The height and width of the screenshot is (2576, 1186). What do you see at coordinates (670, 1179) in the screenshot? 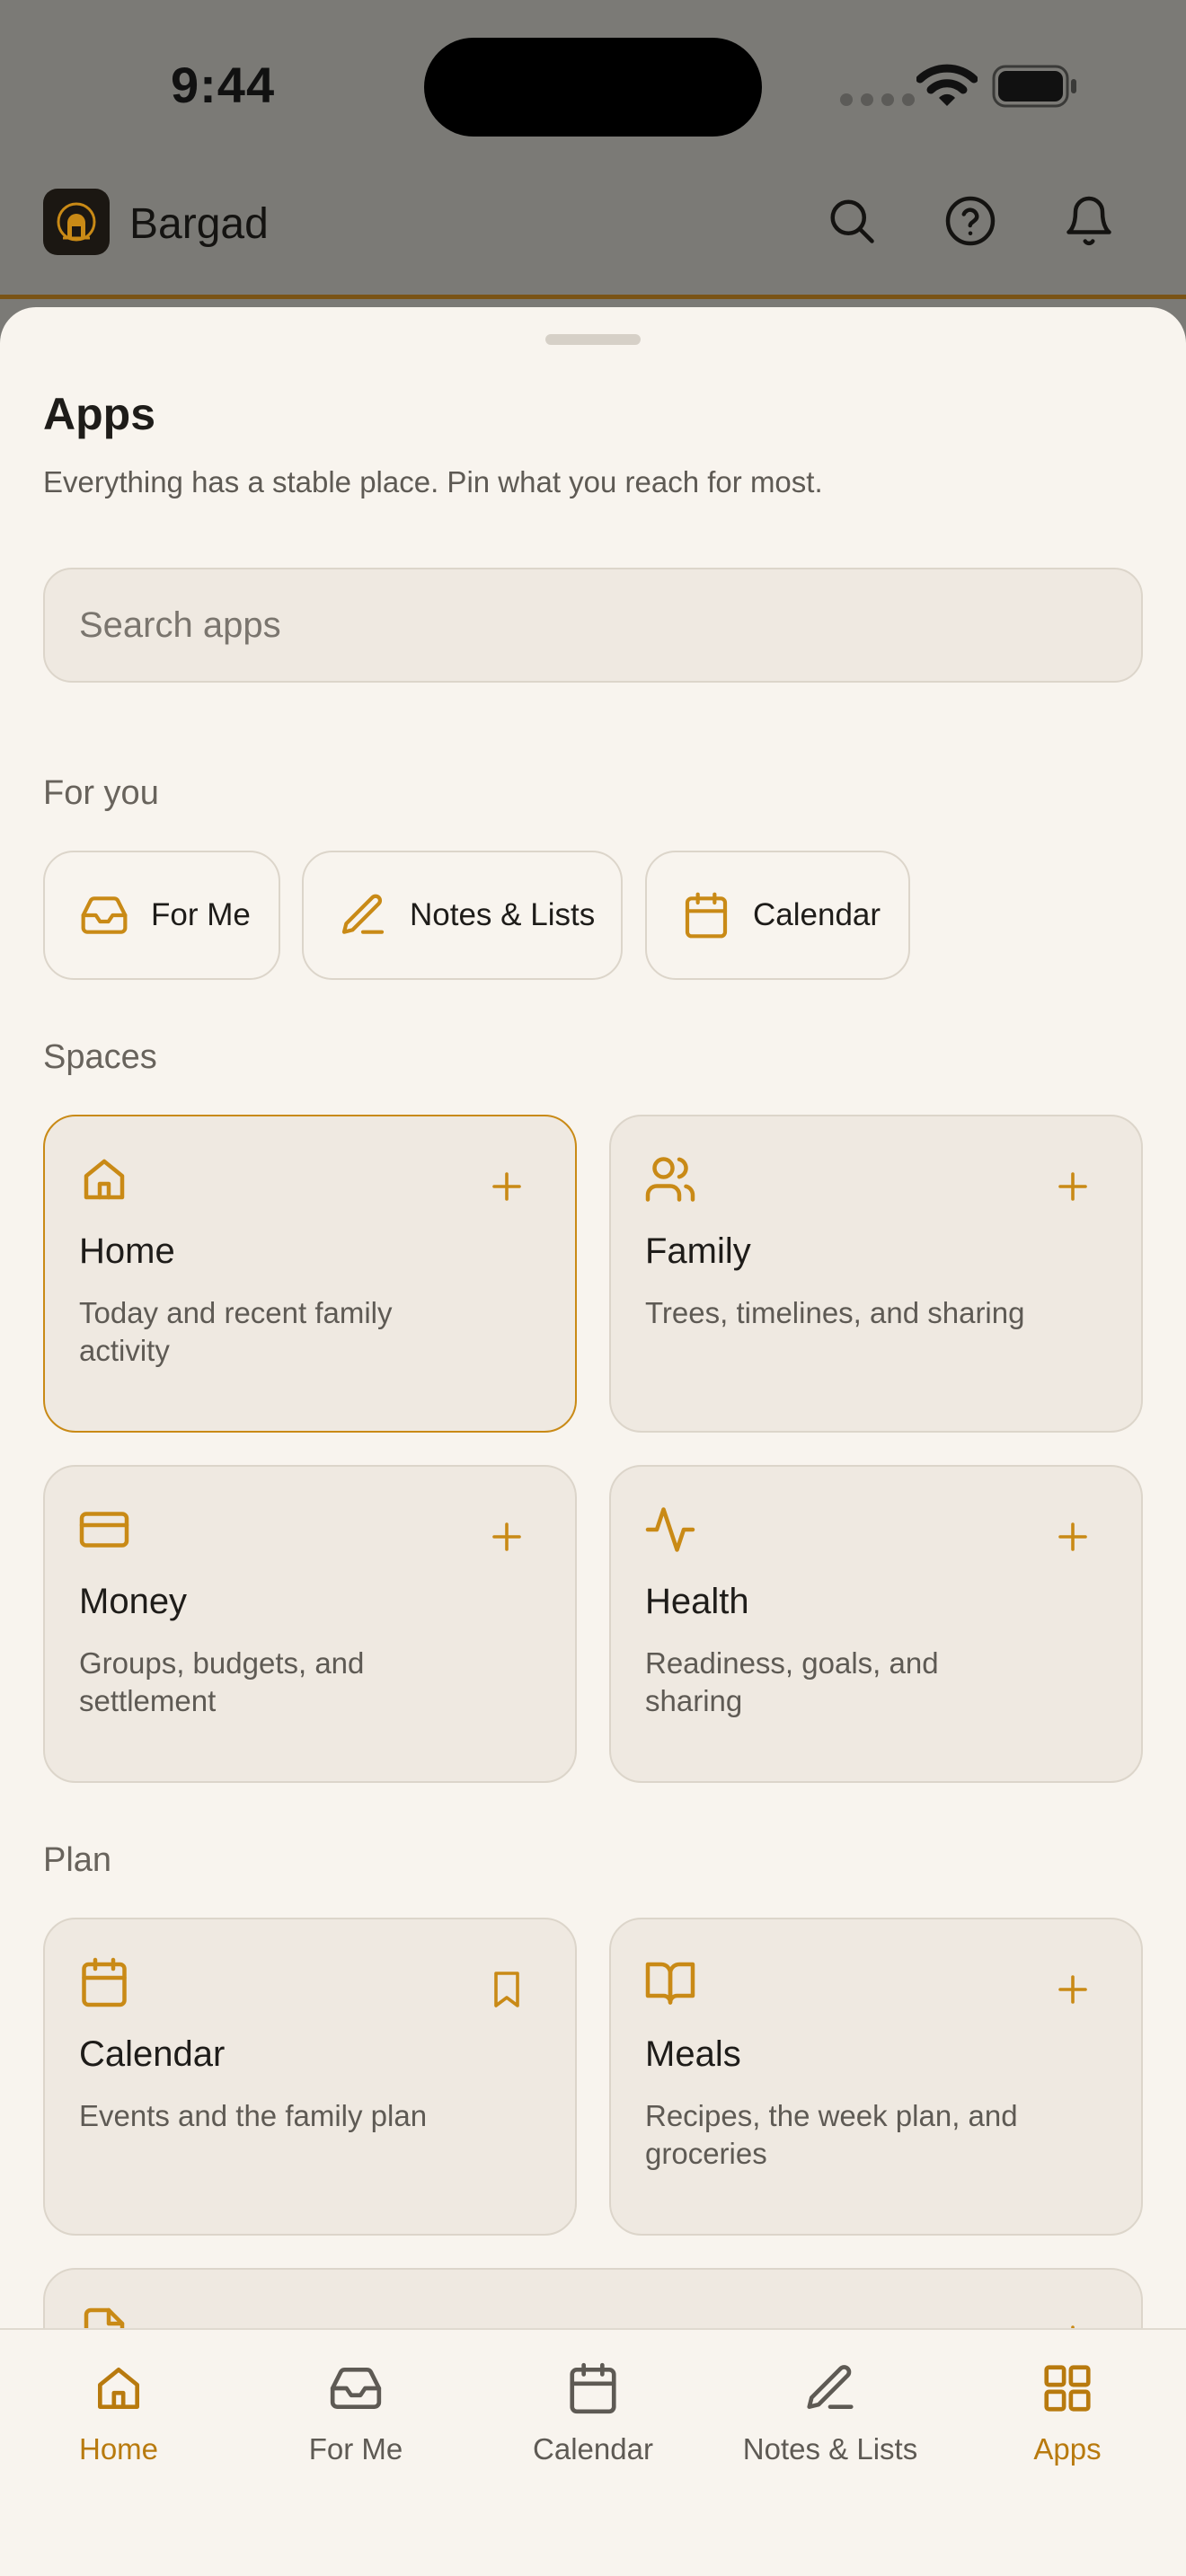
I see `users-icon` at bounding box center [670, 1179].